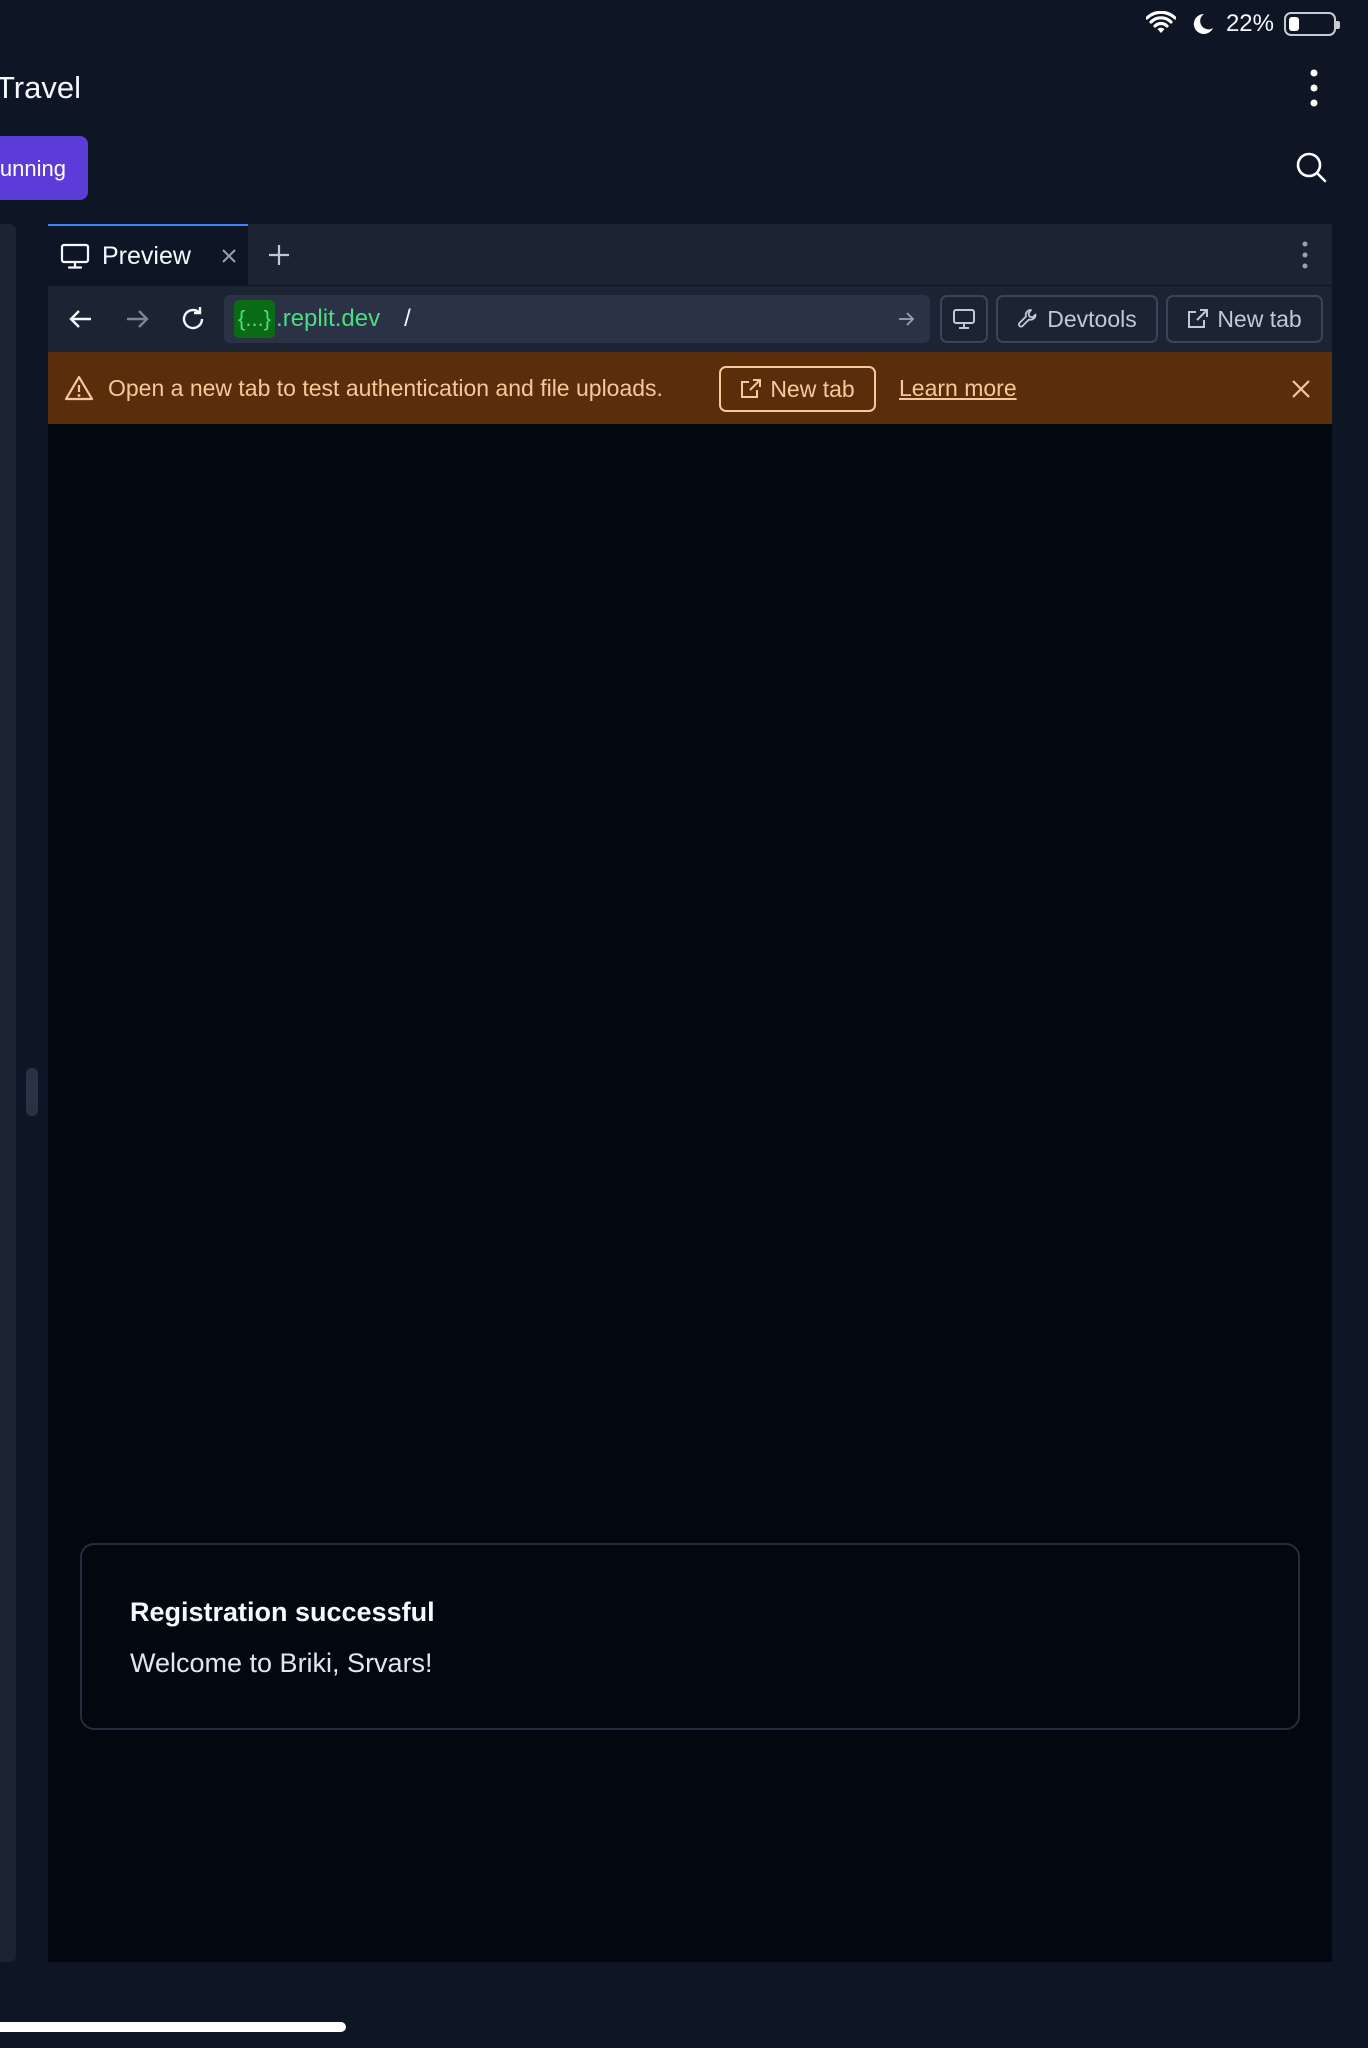 Image resolution: width=1368 pixels, height=2048 pixels. I want to click on url-path: /, so click(407, 318).